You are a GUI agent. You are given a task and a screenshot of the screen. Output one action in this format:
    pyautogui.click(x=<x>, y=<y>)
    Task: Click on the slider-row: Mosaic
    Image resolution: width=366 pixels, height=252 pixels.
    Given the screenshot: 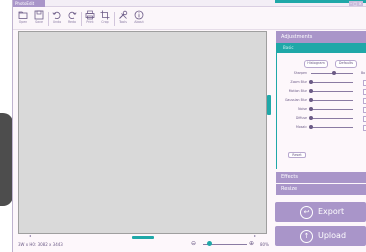 What is the action you would take?
    pyautogui.click(x=321, y=127)
    